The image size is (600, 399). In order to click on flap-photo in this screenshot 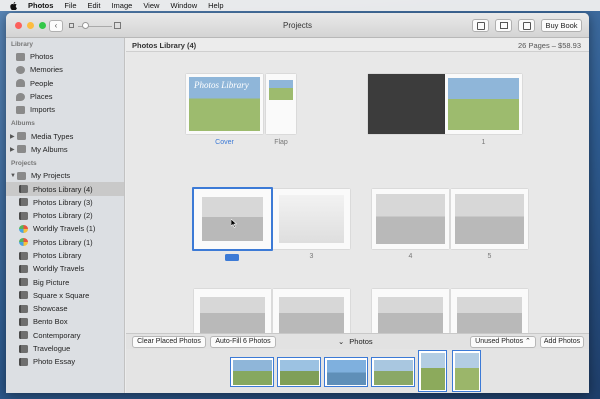, I will do `click(281, 90)`.